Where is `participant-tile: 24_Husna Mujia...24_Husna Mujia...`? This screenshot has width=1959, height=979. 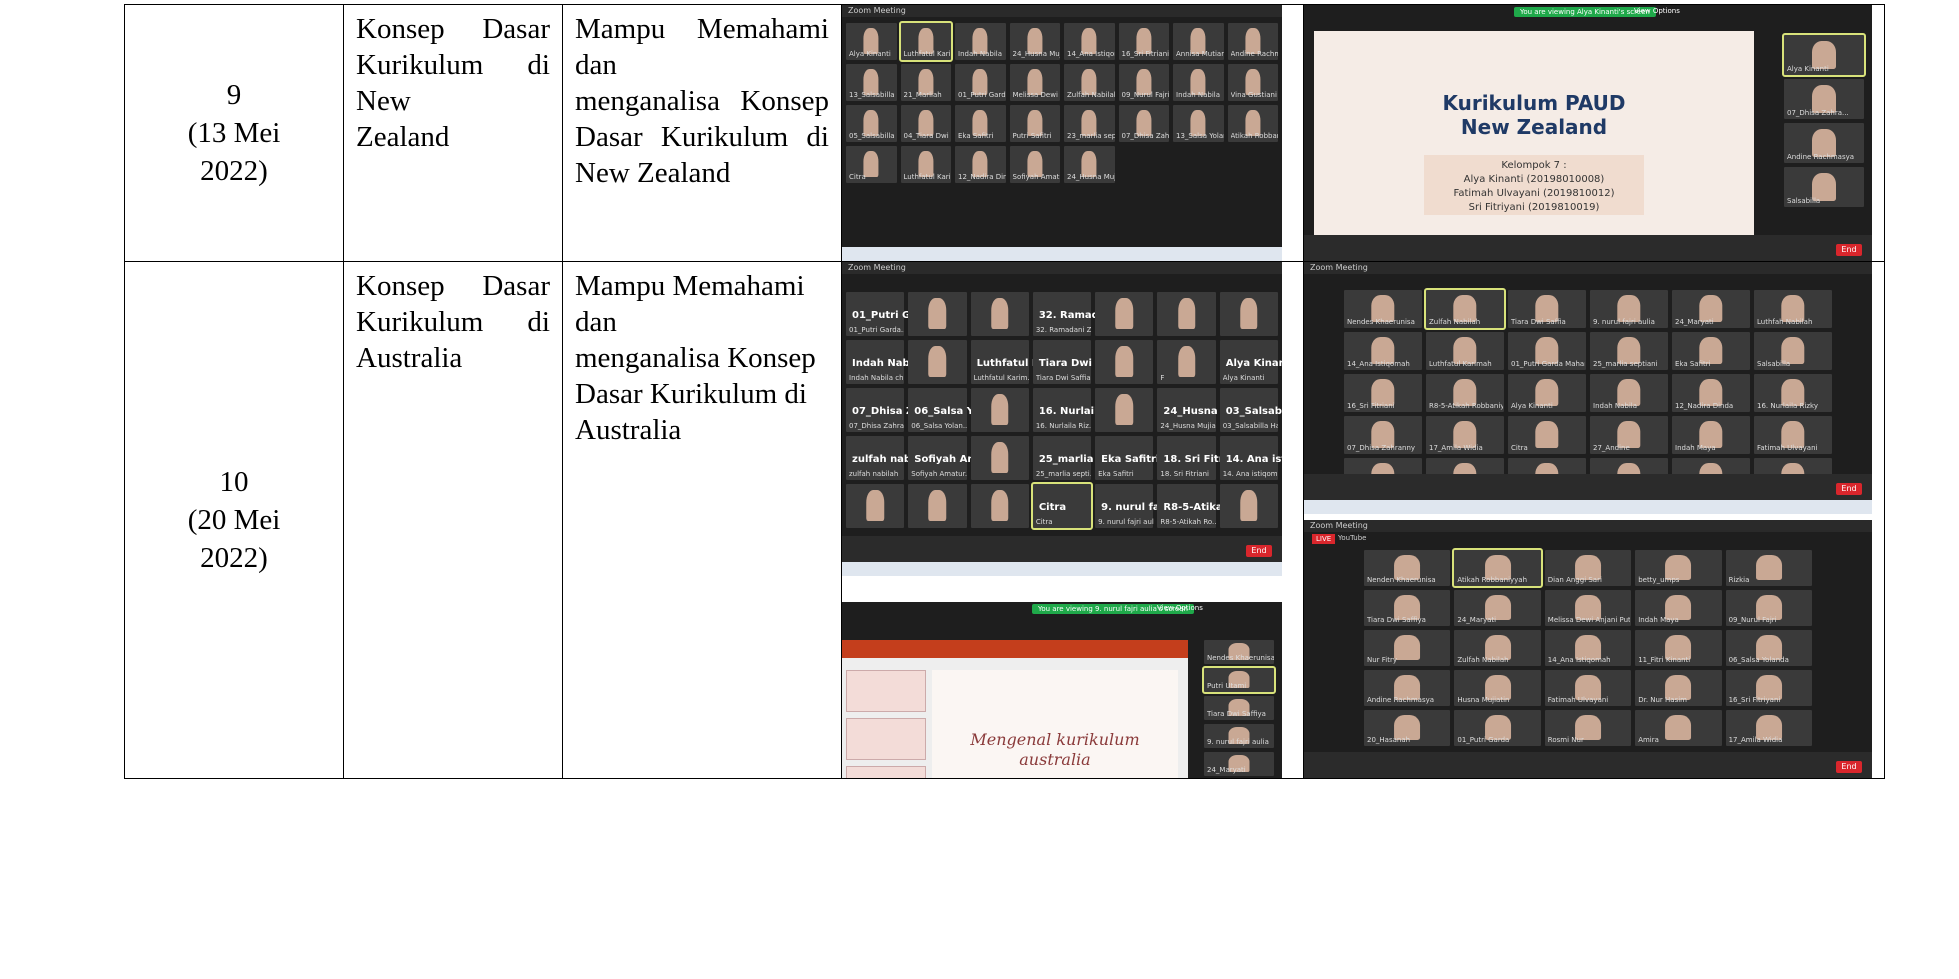
participant-tile: 24_Husna Mujia...24_Husna Mujia... is located at coordinates (1210, 410).